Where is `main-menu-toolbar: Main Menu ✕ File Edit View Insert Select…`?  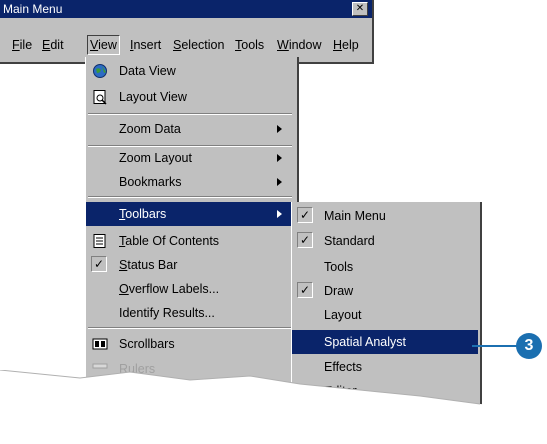
main-menu-toolbar: Main Menu ✕ File Edit View Insert Select… is located at coordinates (187, 32).